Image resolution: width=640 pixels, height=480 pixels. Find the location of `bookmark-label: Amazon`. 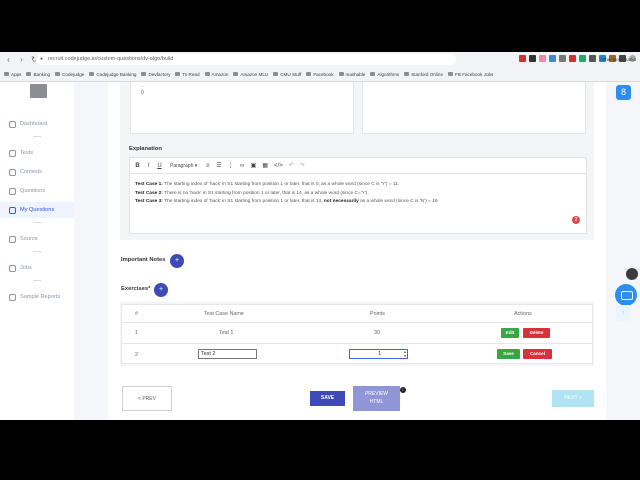

bookmark-label: Amazon is located at coordinates (220, 74).